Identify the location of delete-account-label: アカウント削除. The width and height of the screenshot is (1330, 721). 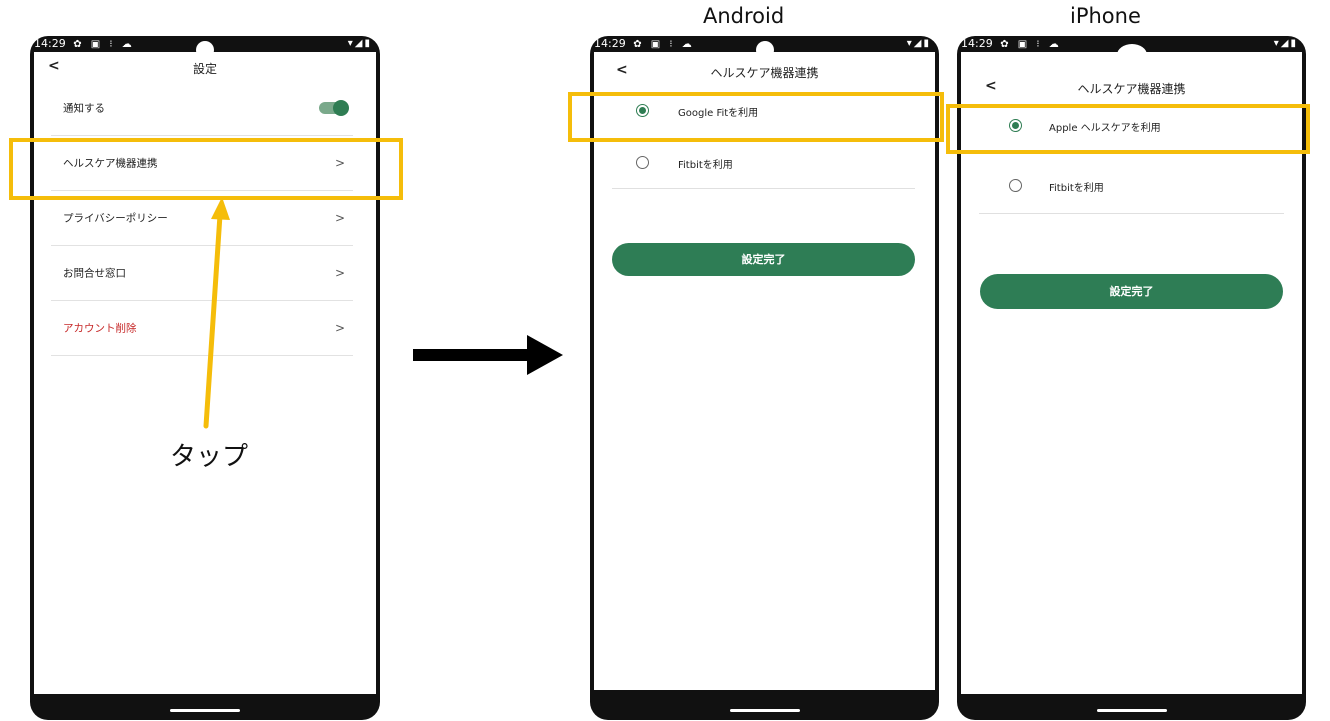
(100, 328).